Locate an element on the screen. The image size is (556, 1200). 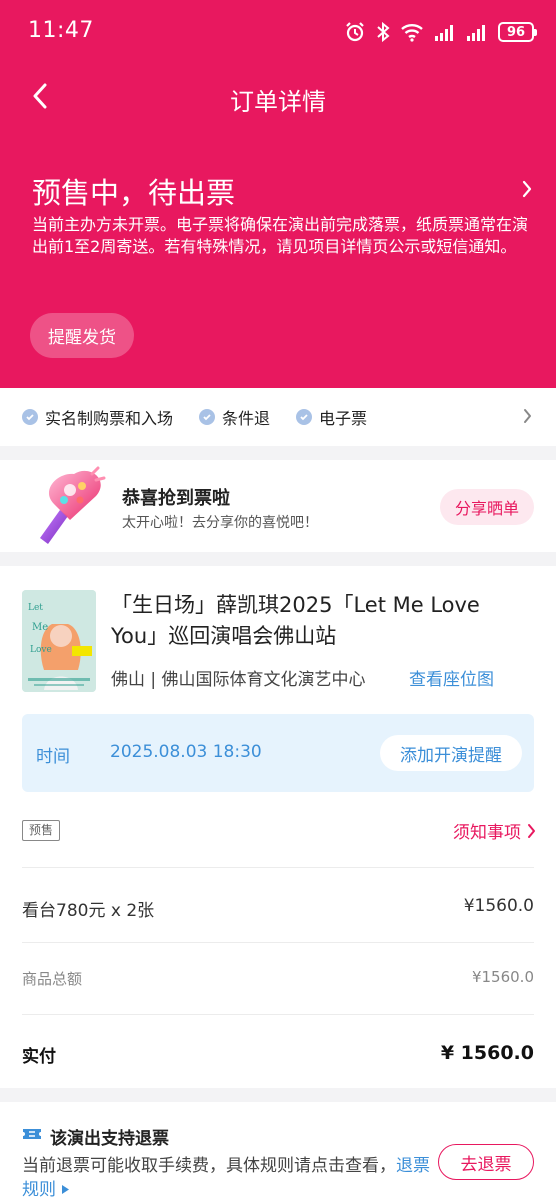
ticket-item-label: 看台780元 x 2张 is located at coordinates (88, 911).